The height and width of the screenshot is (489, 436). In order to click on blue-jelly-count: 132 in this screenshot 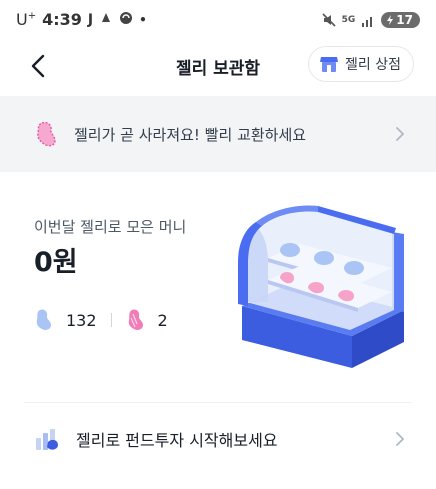, I will do `click(65, 320)`.